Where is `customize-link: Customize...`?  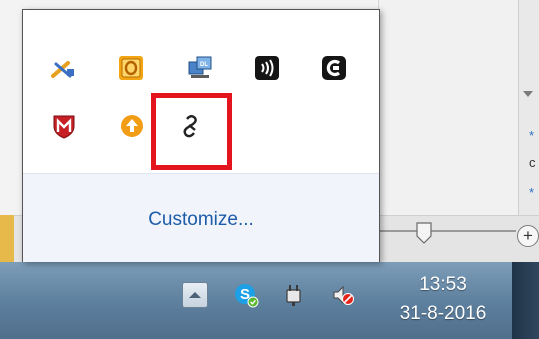 customize-link: Customize... is located at coordinates (201, 220).